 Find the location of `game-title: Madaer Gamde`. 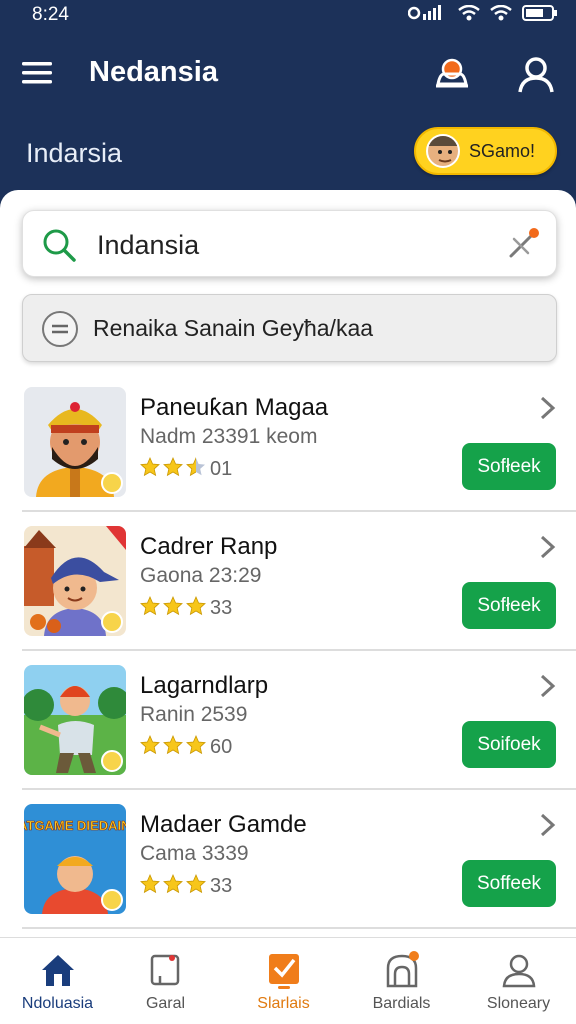

game-title: Madaer Gamde is located at coordinates (223, 824).